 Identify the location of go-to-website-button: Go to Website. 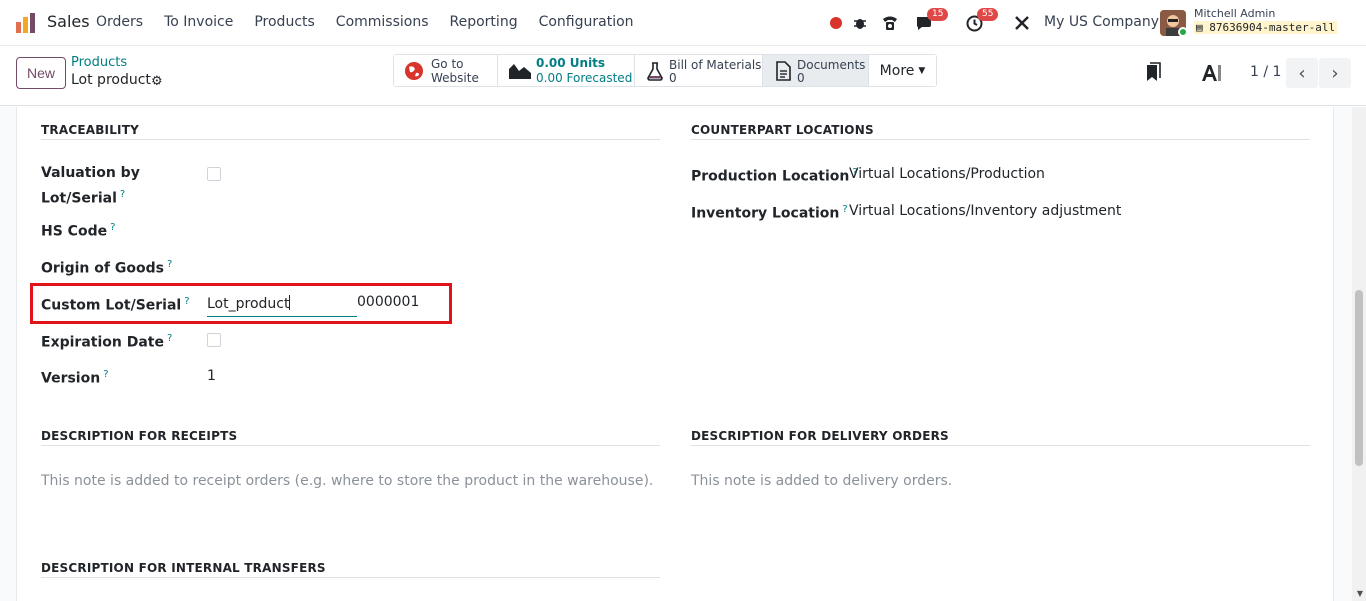
(446, 70).